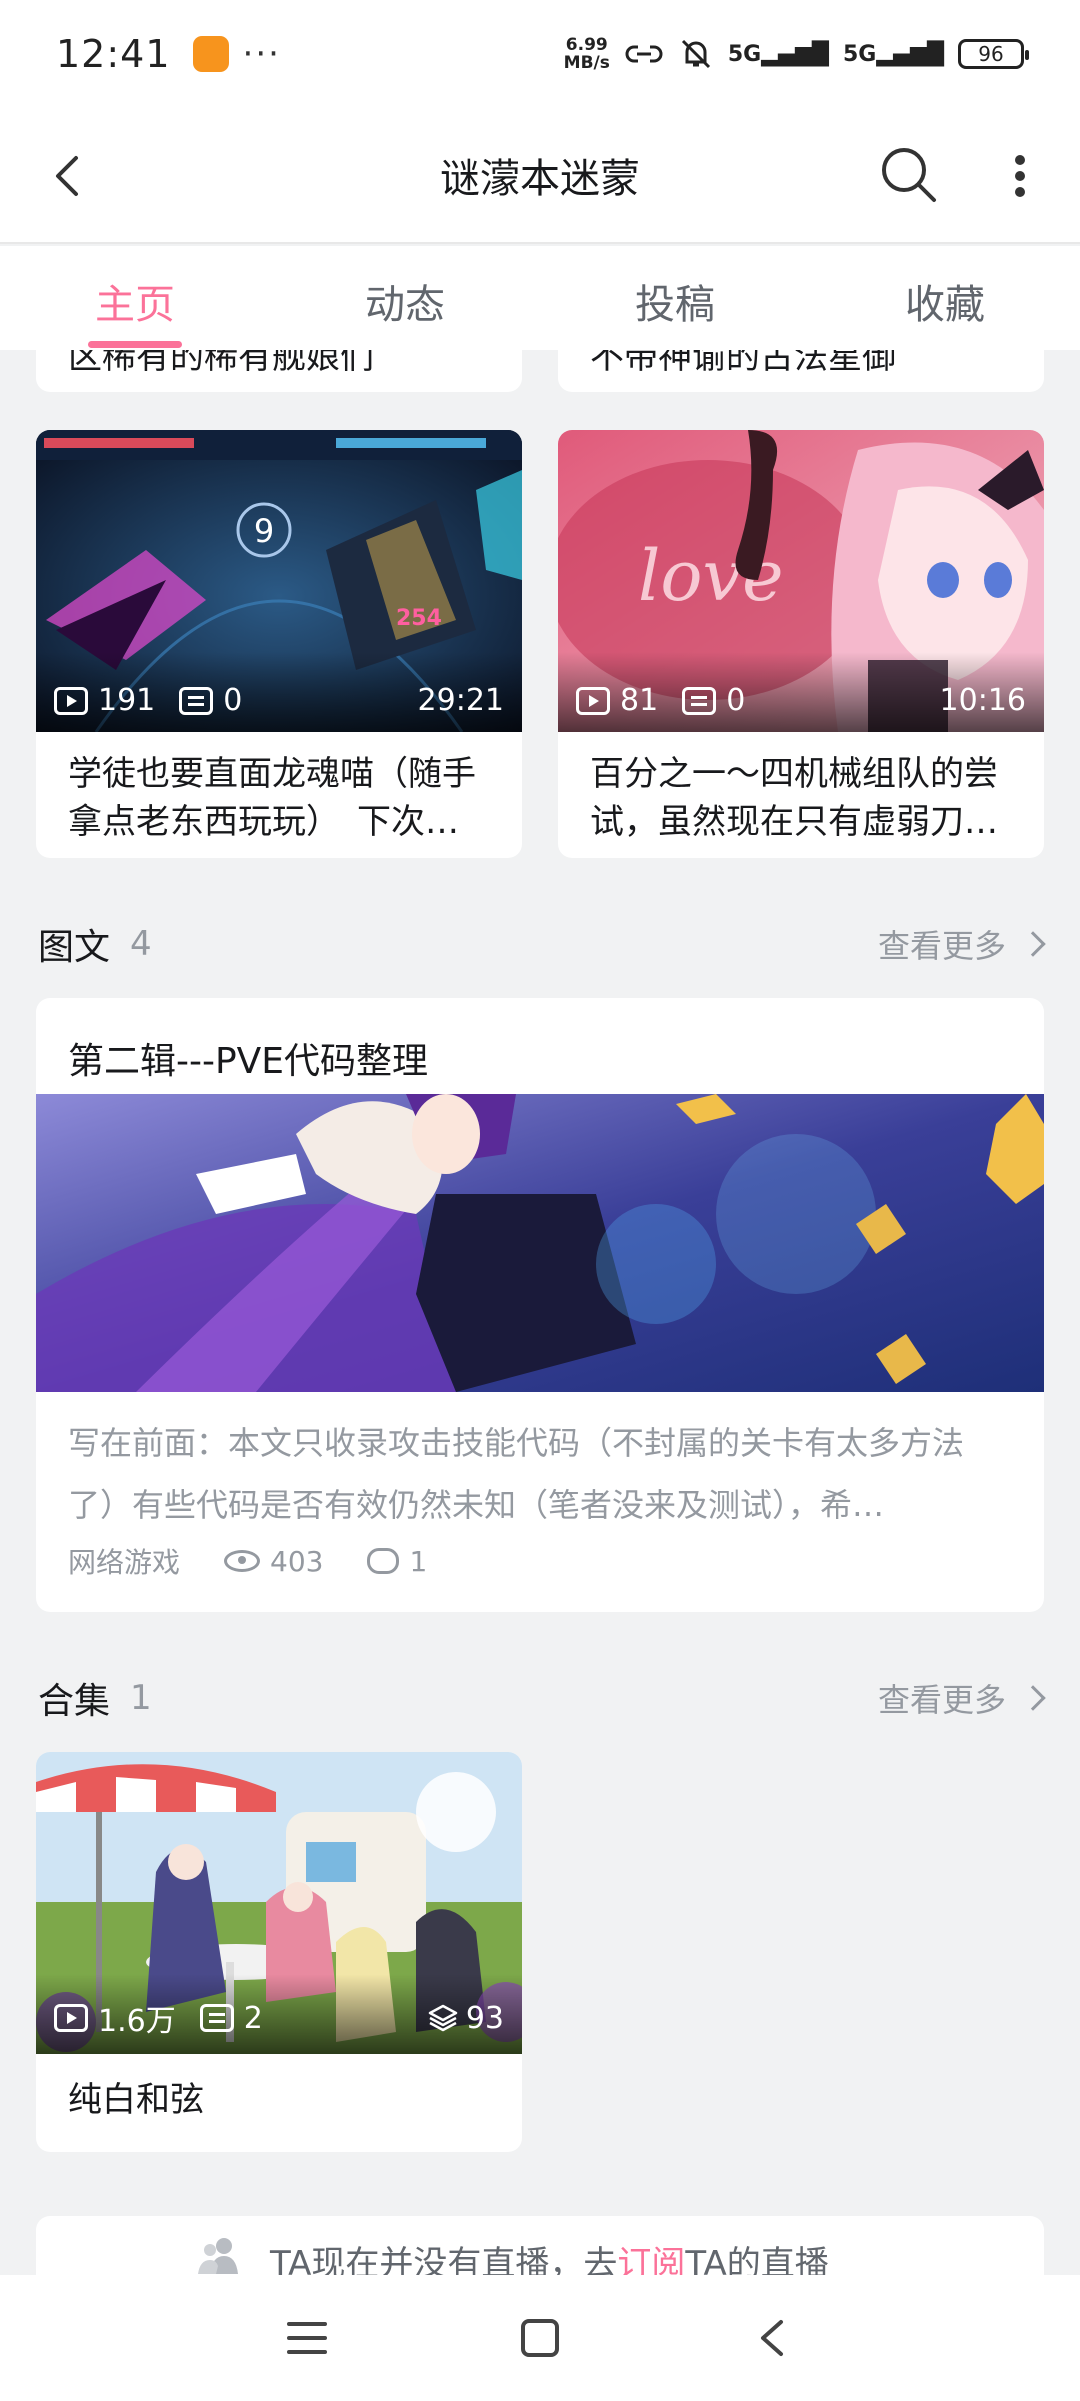 The height and width of the screenshot is (2401, 1080). What do you see at coordinates (540, 1561) in the screenshot?
I see `article-meta: 网络游戏 403 1` at bounding box center [540, 1561].